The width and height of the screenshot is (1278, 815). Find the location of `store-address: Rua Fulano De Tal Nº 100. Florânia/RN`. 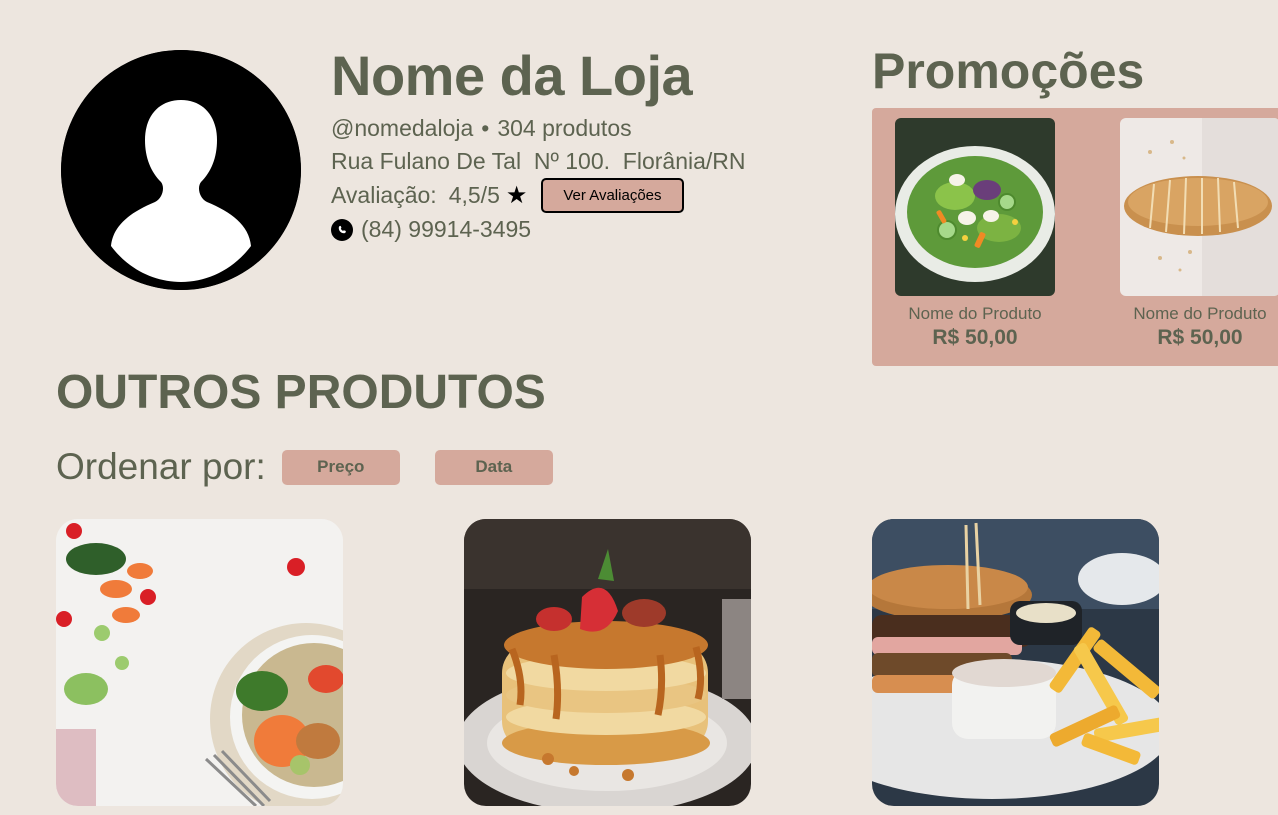

store-address: Rua Fulano De Tal Nº 100. Florânia/RN is located at coordinates (538, 161).